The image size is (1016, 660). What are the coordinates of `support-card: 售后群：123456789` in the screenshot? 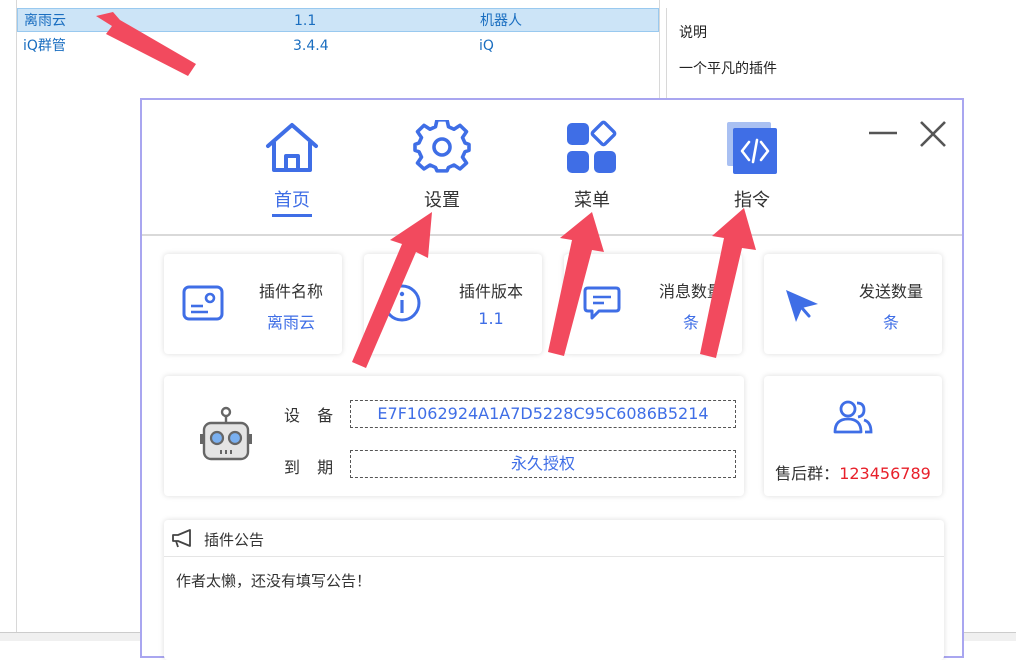 It's located at (853, 436).